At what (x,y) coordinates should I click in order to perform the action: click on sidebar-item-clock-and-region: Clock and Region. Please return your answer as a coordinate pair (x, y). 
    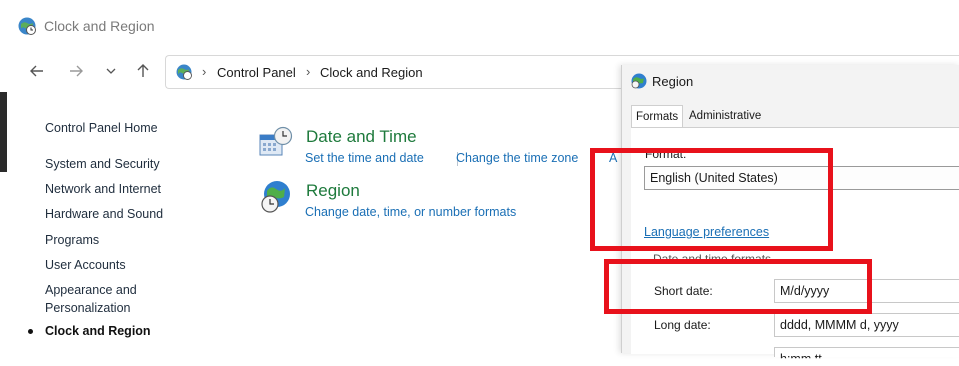
    Looking at the image, I should click on (98, 331).